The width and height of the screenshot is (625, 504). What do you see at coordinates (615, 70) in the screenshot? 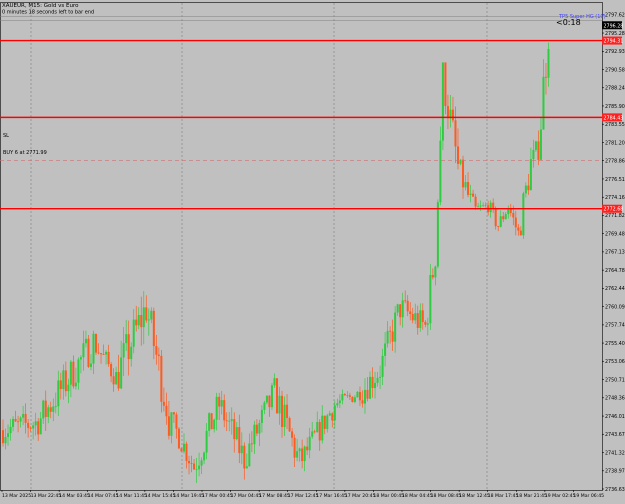
I see `price-tick-label: 2790.58` at bounding box center [615, 70].